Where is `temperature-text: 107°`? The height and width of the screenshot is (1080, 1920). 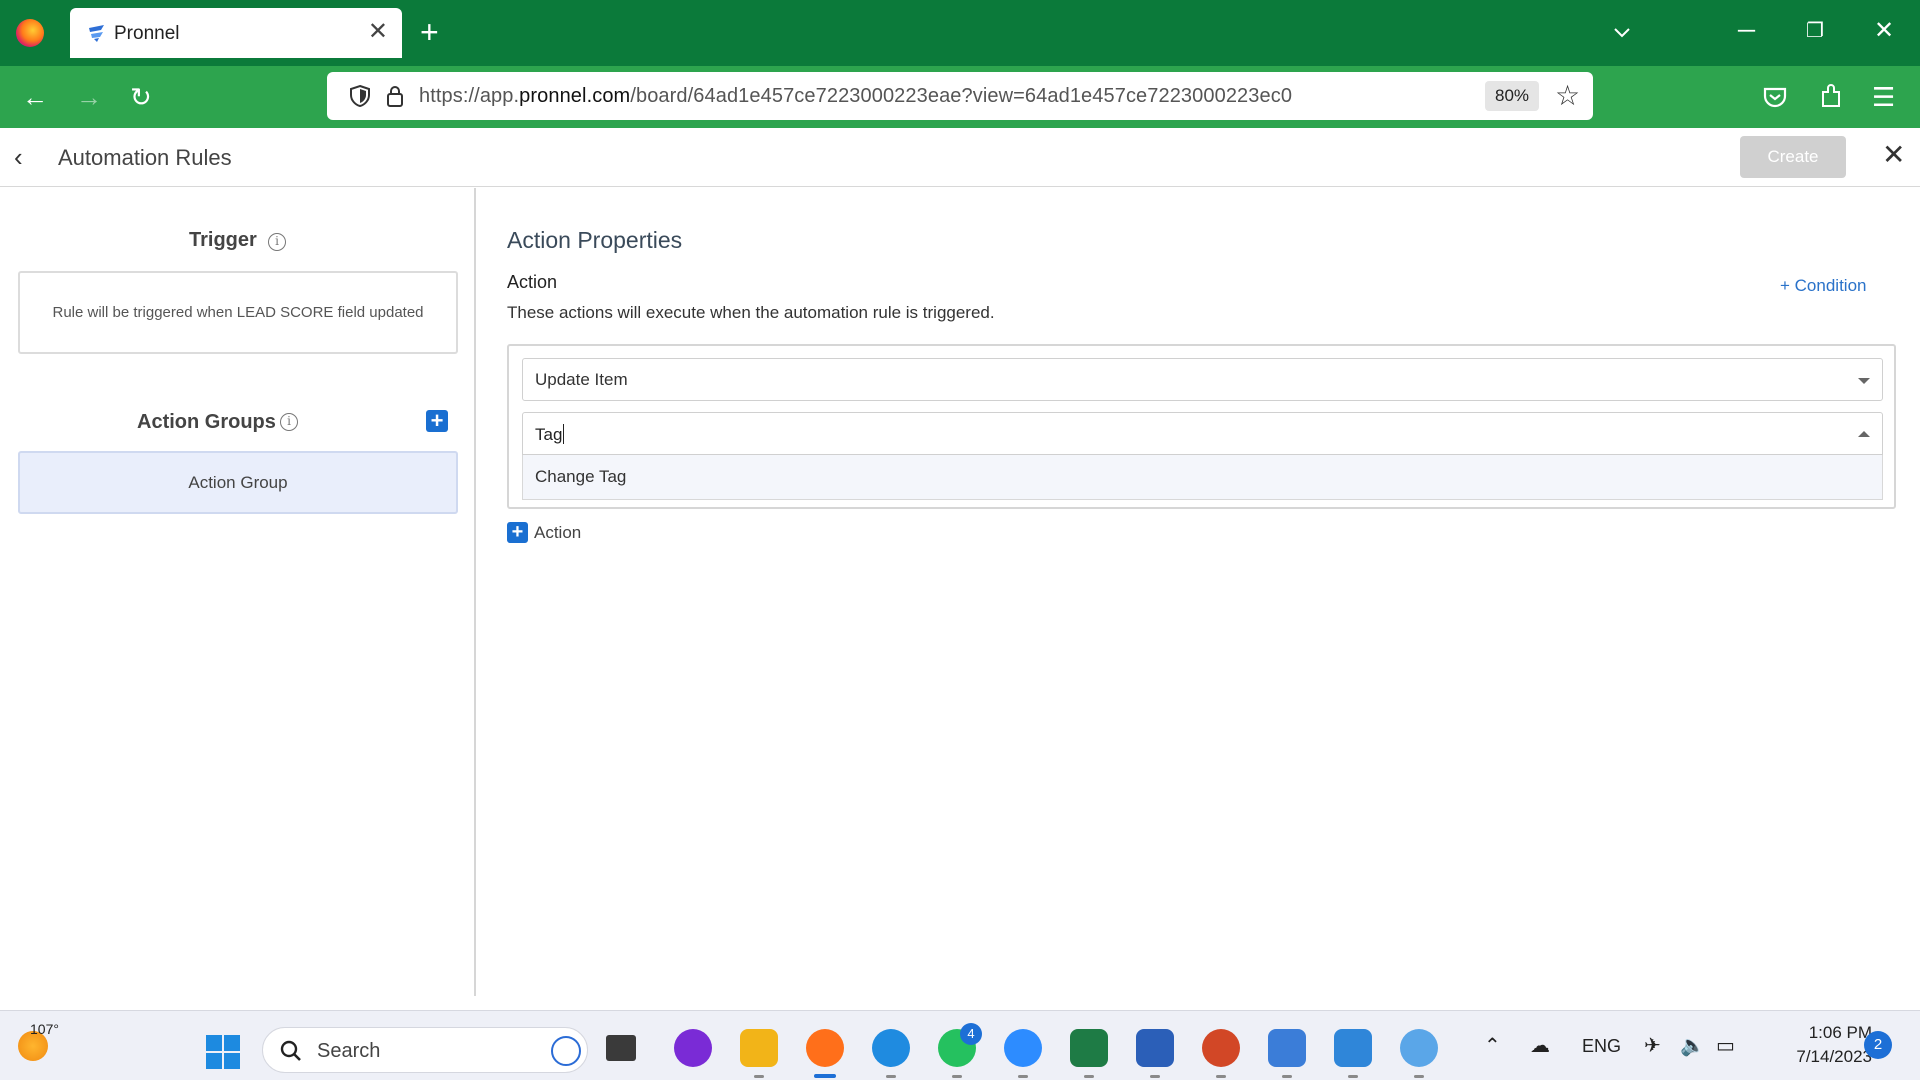
temperature-text: 107° is located at coordinates (44, 1029).